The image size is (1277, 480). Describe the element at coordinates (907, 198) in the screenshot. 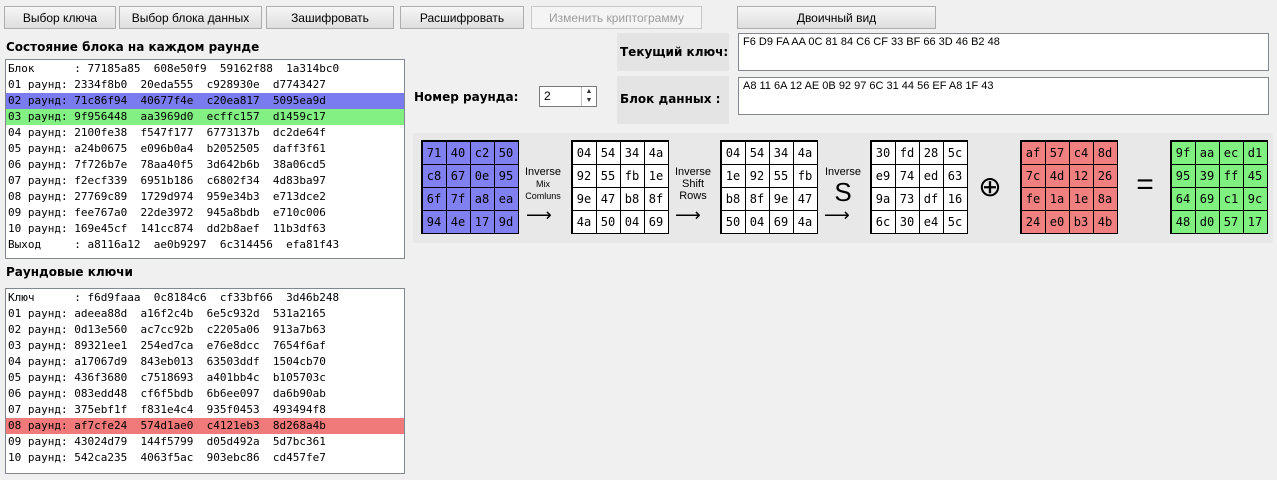

I see `matrix-cell: 73` at that location.